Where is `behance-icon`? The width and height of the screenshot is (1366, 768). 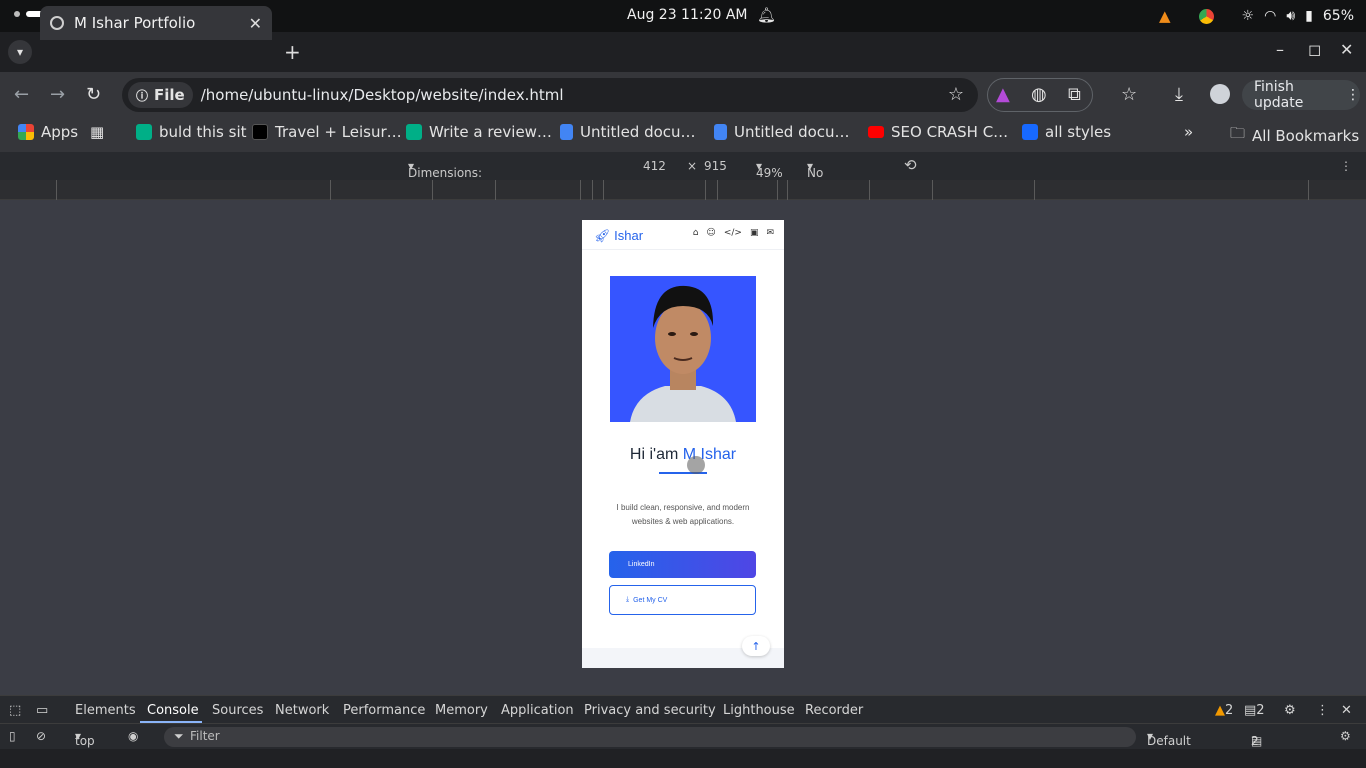
behance-icon is located at coordinates (1030, 132).